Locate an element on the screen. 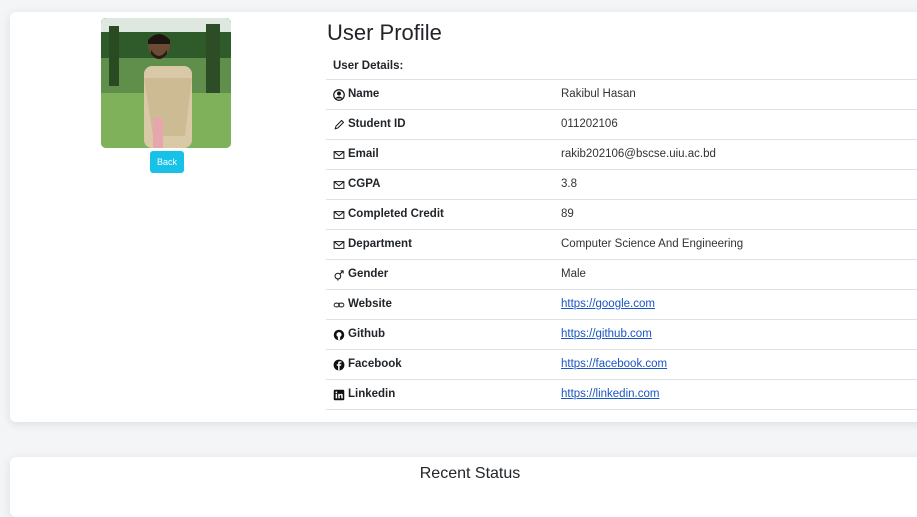 This screenshot has height=517, width=917. detail-row-completed-credit: Completed Credit 89 is located at coordinates (621, 215).